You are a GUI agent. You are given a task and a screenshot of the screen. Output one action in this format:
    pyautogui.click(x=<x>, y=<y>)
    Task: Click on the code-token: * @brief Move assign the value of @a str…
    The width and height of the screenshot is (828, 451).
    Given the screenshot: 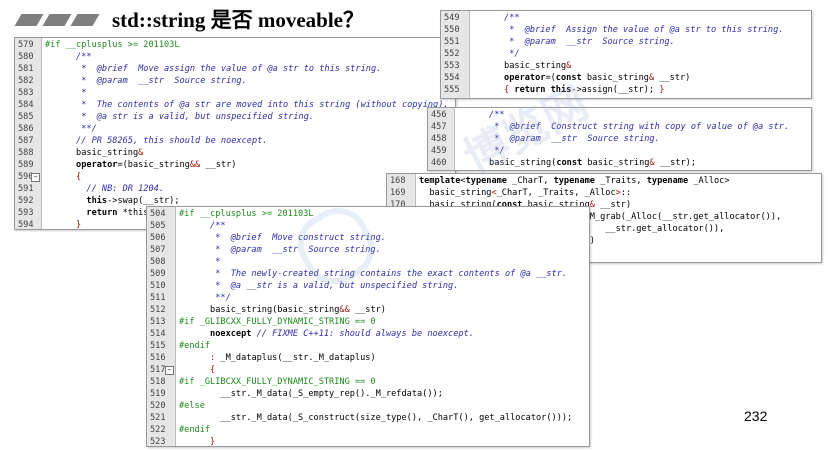 What is the action you would take?
    pyautogui.click(x=213, y=69)
    